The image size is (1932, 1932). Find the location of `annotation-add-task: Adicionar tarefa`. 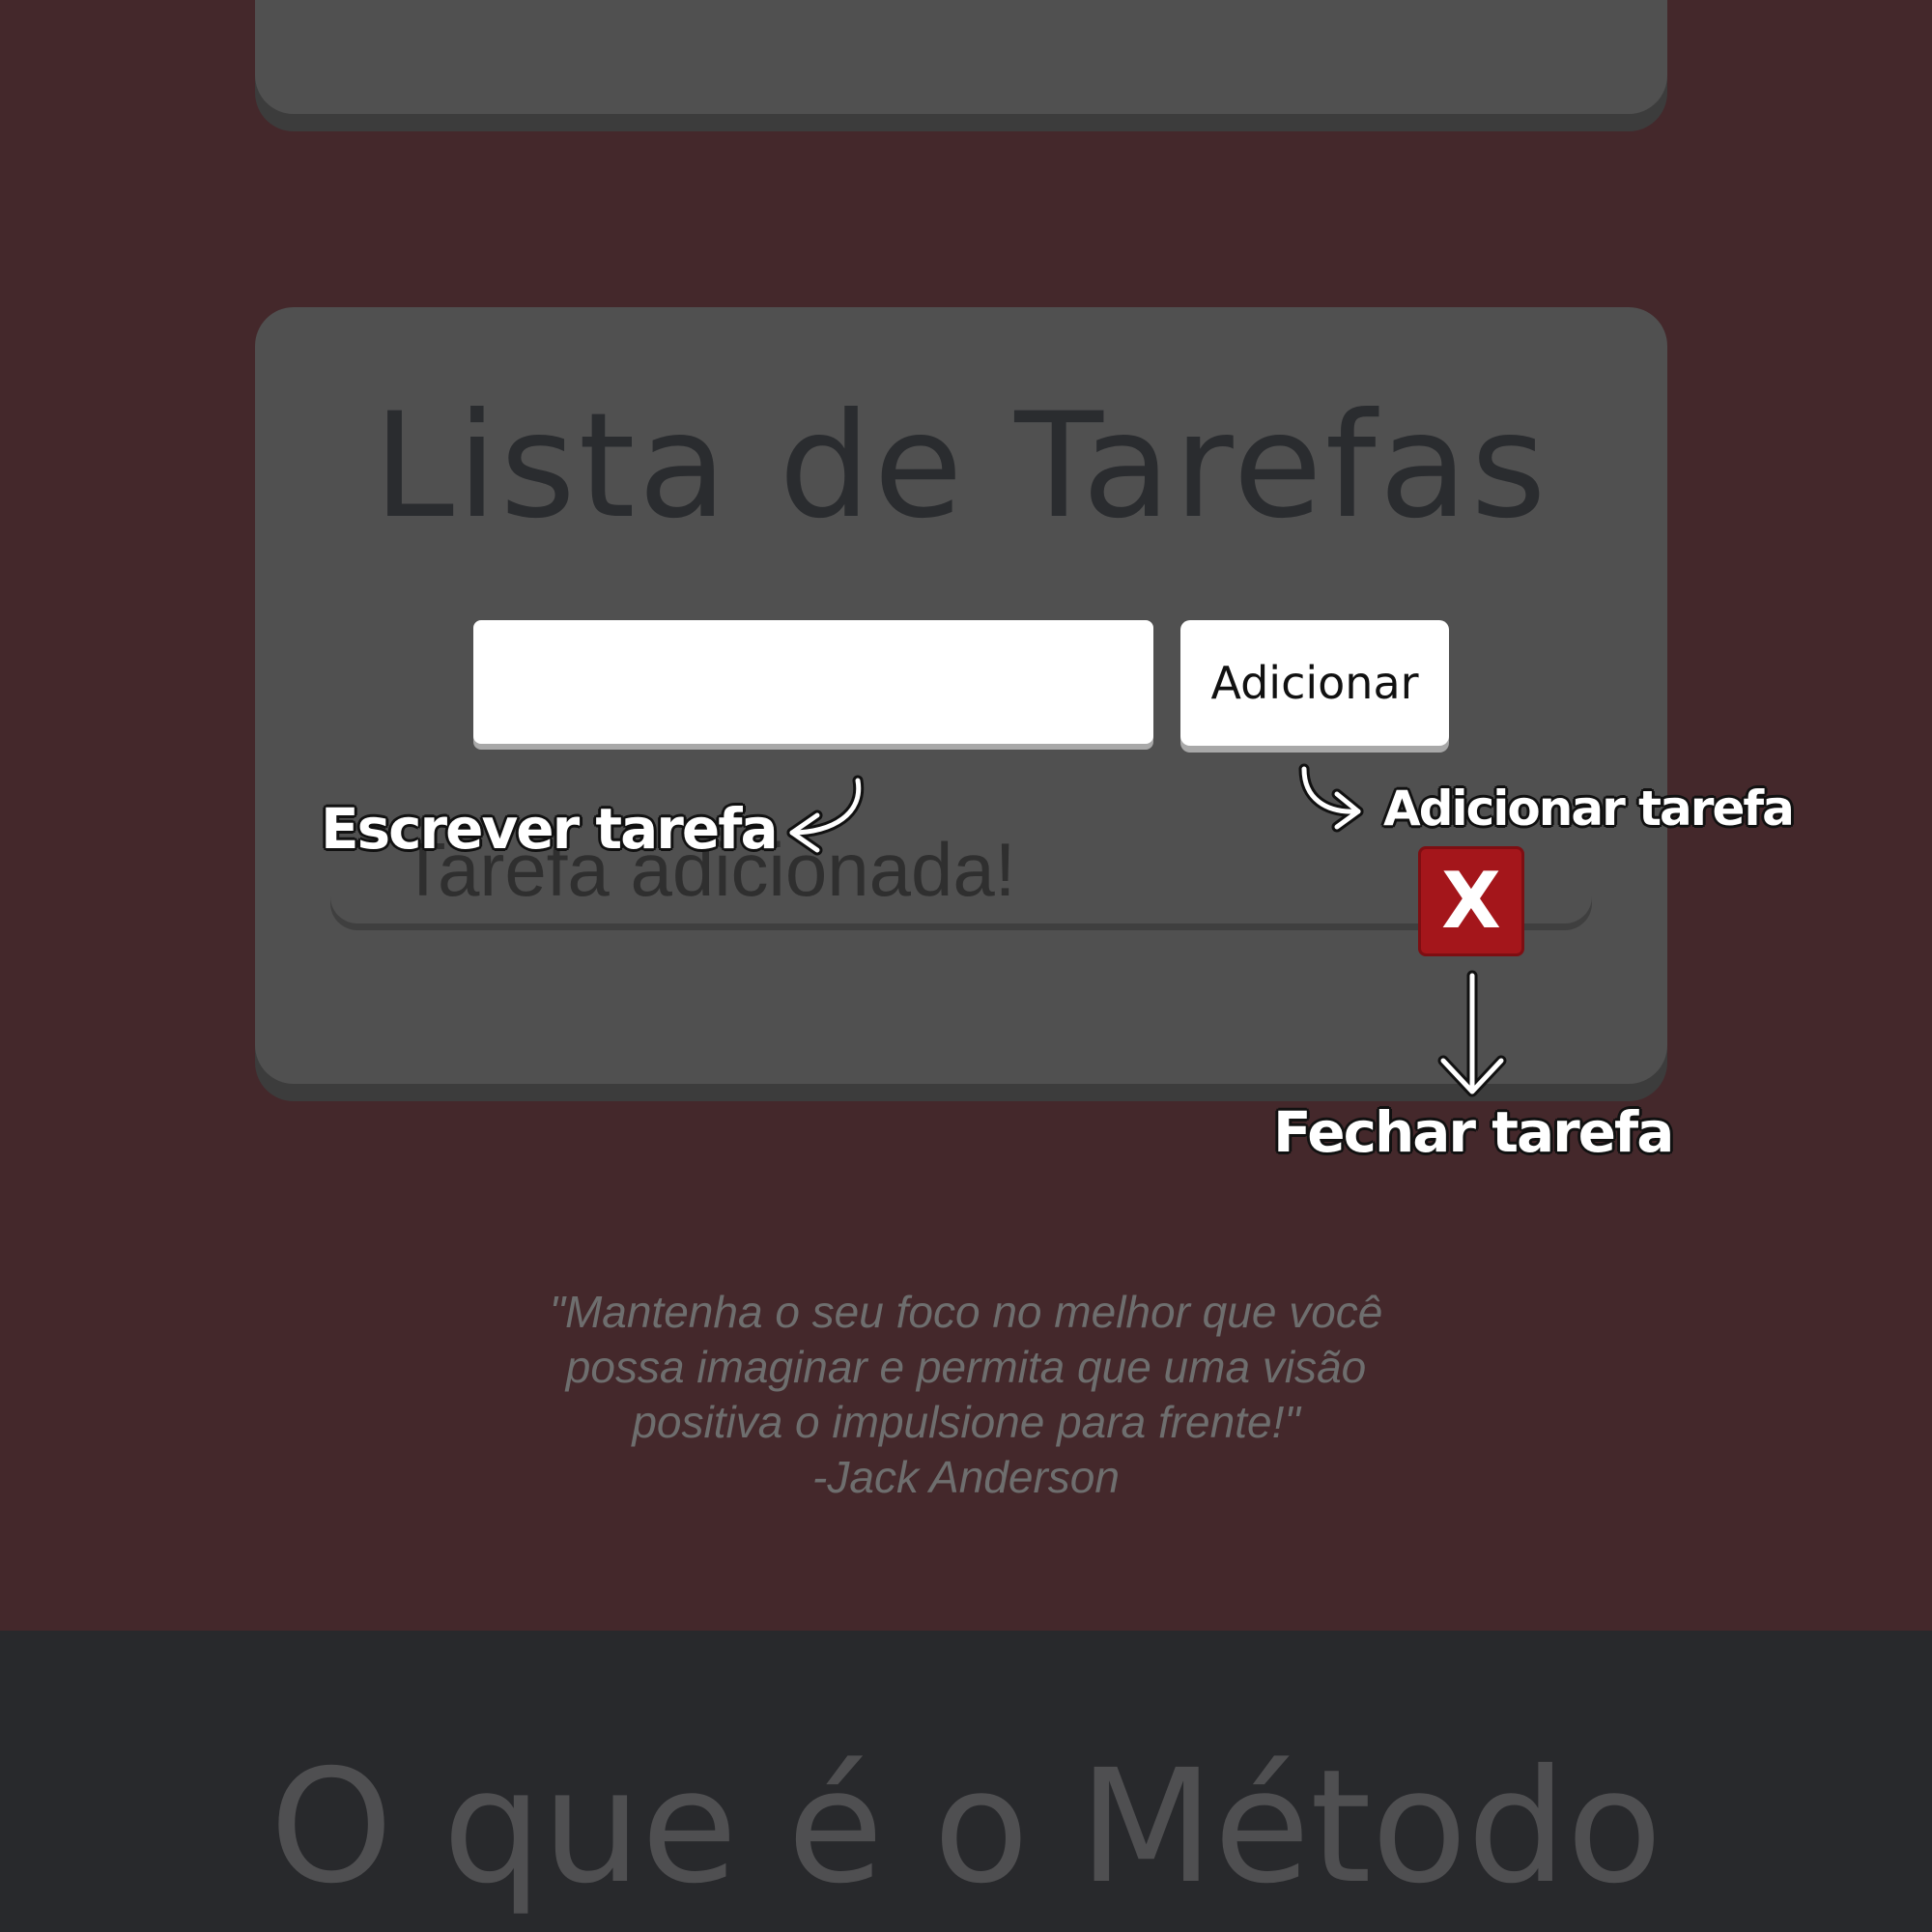

annotation-add-task: Adicionar tarefa is located at coordinates (1589, 809).